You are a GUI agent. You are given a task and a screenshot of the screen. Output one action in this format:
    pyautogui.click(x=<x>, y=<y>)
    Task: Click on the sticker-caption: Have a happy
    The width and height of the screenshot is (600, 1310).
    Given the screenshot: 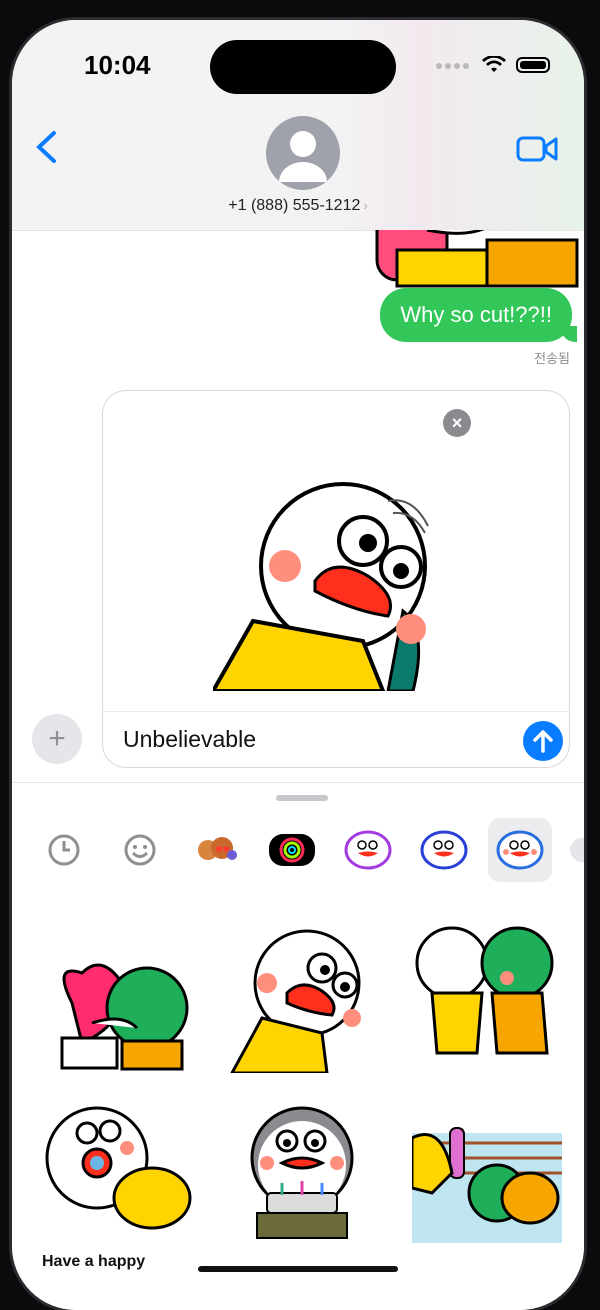 What is the action you would take?
    pyautogui.click(x=94, y=1261)
    